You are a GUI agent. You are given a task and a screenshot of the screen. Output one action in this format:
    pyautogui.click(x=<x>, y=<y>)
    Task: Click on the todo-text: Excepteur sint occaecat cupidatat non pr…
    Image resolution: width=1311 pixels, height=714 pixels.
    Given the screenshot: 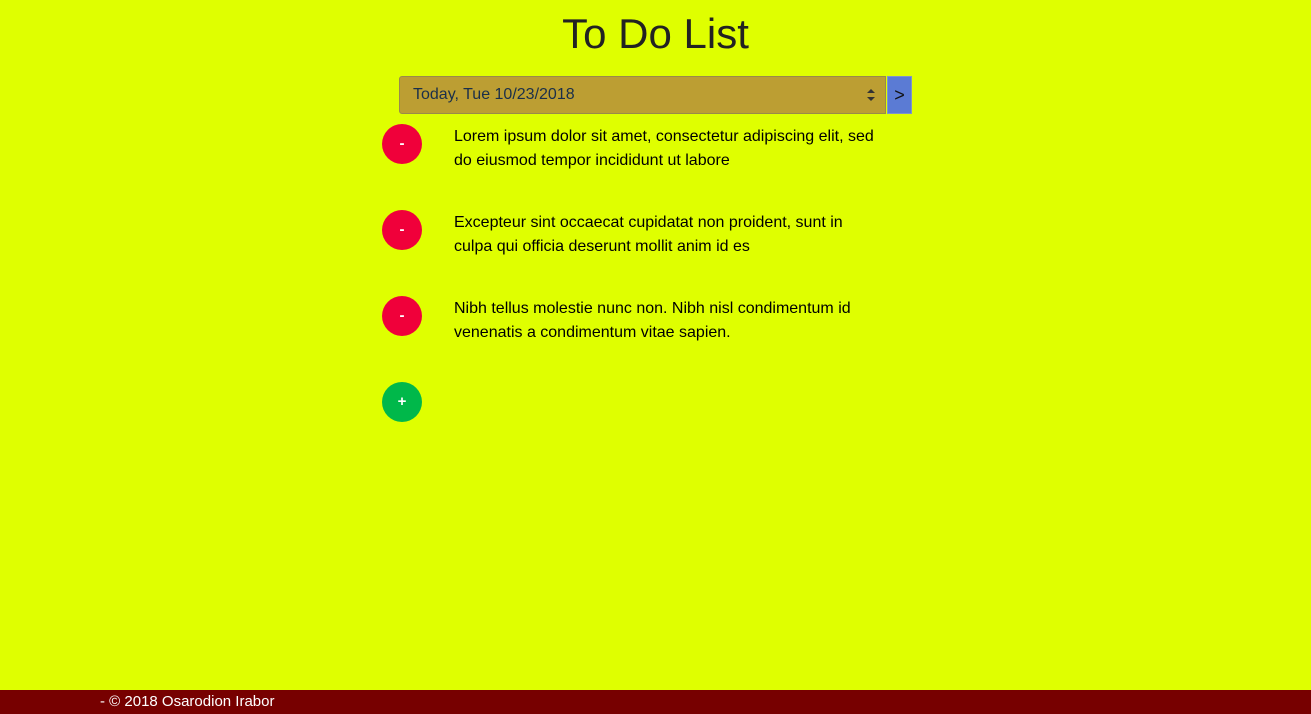 What is the action you would take?
    pyautogui.click(x=648, y=234)
    